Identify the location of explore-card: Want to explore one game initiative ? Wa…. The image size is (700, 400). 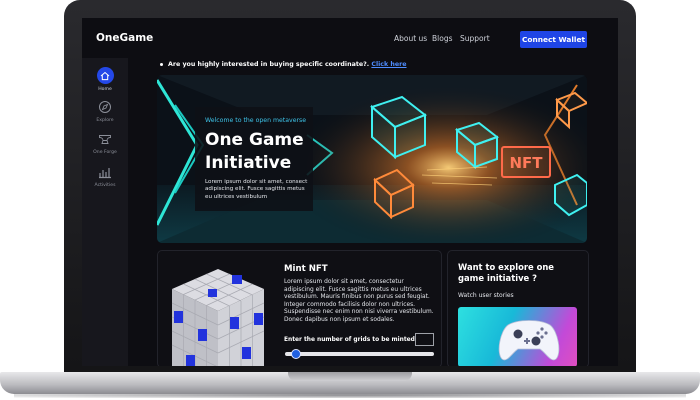
(518, 308).